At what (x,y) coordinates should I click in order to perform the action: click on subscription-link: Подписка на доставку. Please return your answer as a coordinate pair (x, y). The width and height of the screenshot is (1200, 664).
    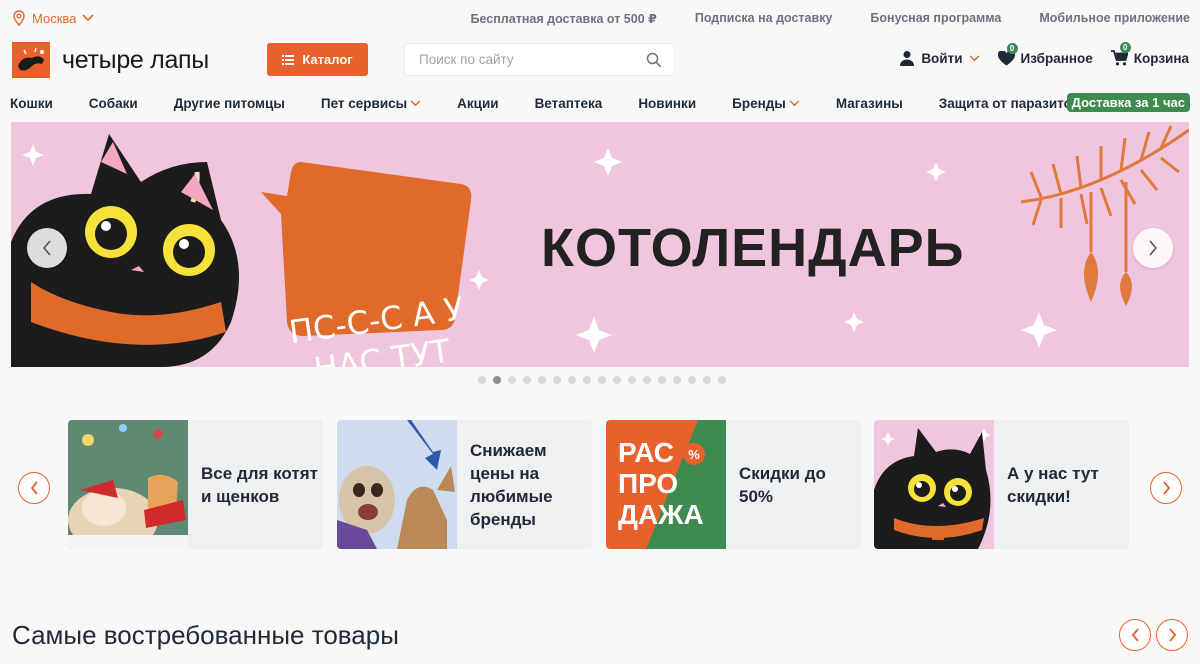
    Looking at the image, I should click on (764, 18).